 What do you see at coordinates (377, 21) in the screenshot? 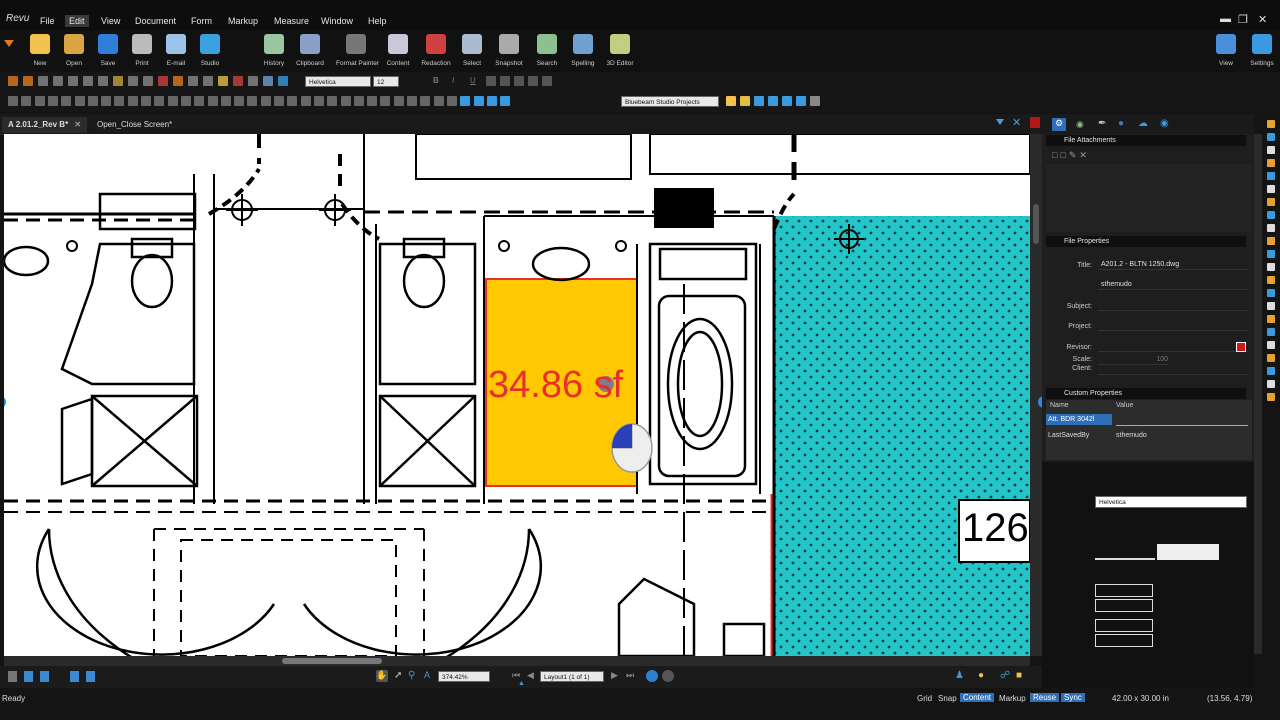
I see `menu-help: Help` at bounding box center [377, 21].